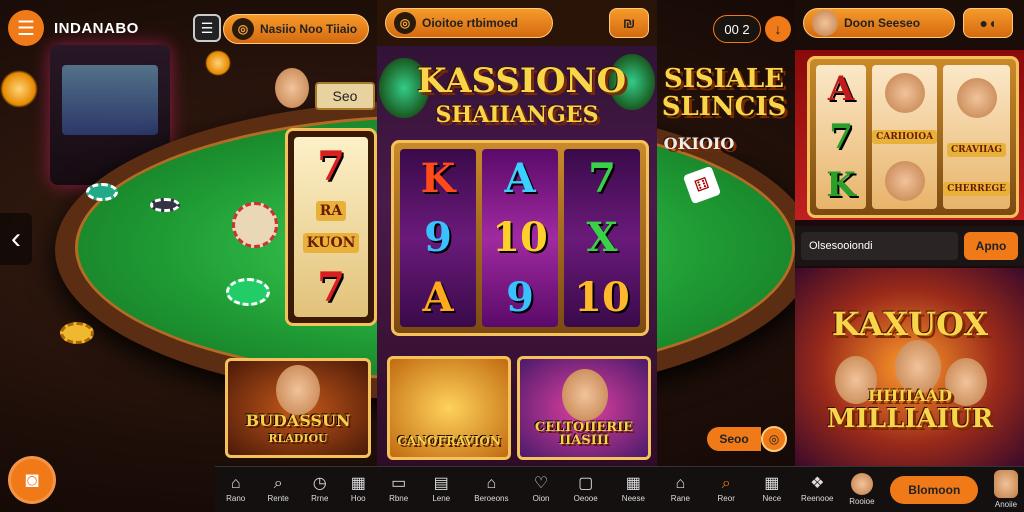 The width and height of the screenshot is (1024, 512). Describe the element at coordinates (320, 498) in the screenshot. I see `nav-label: Rrne` at that location.